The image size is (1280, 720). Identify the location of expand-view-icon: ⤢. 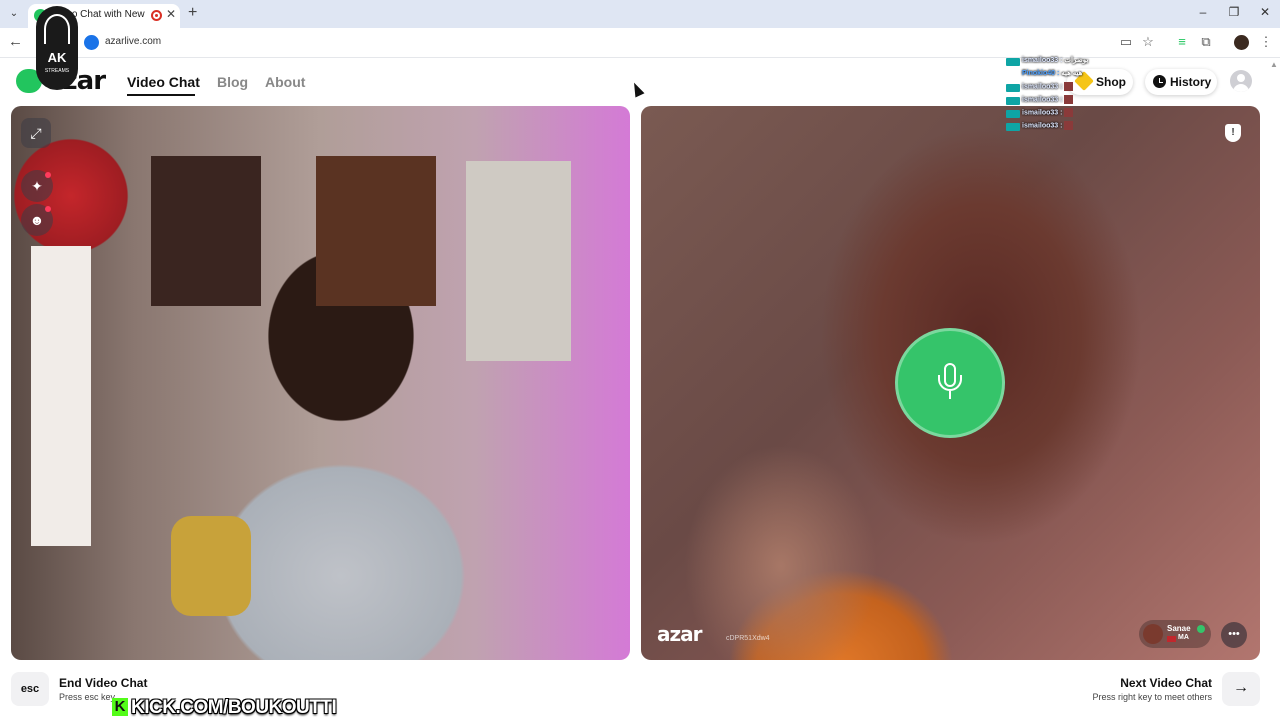
(36, 133).